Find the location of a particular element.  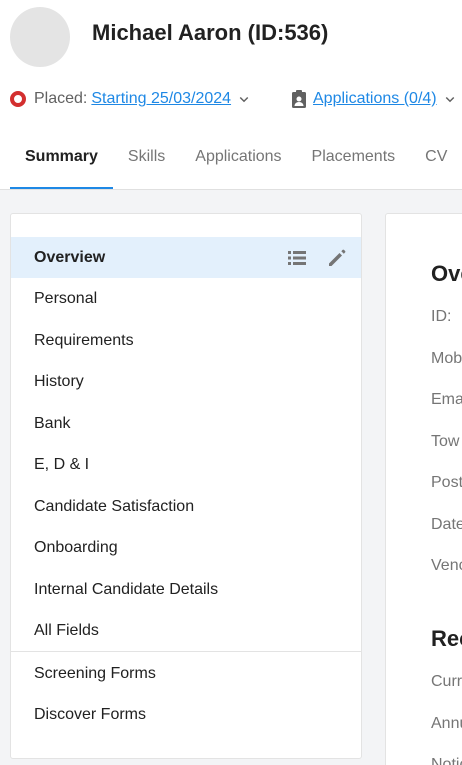

nav-item-personal: Personal is located at coordinates (186, 298).